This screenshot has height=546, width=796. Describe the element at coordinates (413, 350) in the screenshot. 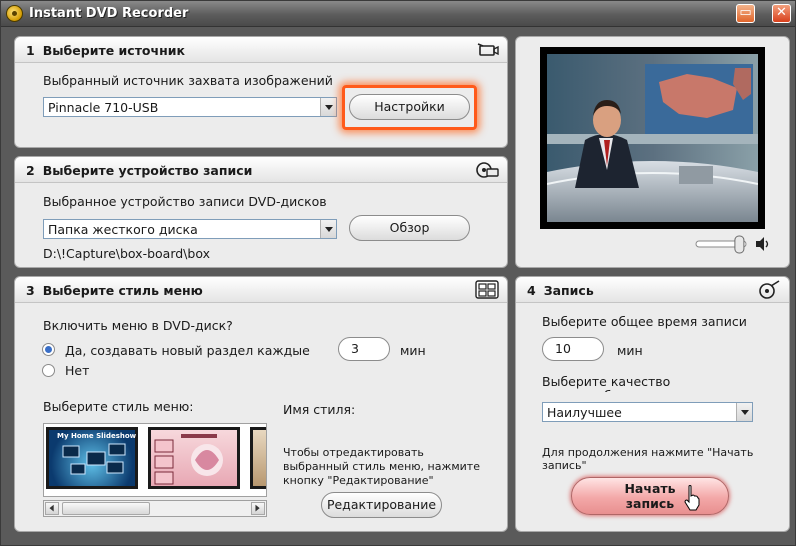

I see `chapter-interval-unit: мин` at that location.